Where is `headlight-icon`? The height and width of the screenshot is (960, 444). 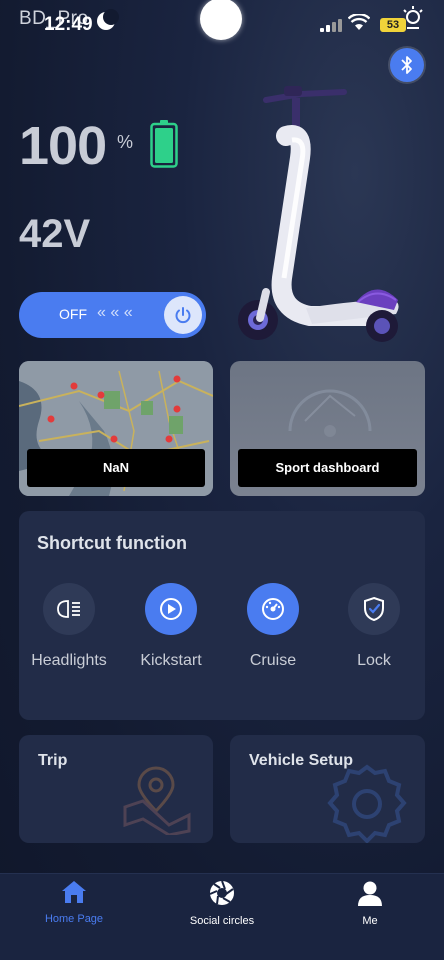
headlight-icon is located at coordinates (68, 609).